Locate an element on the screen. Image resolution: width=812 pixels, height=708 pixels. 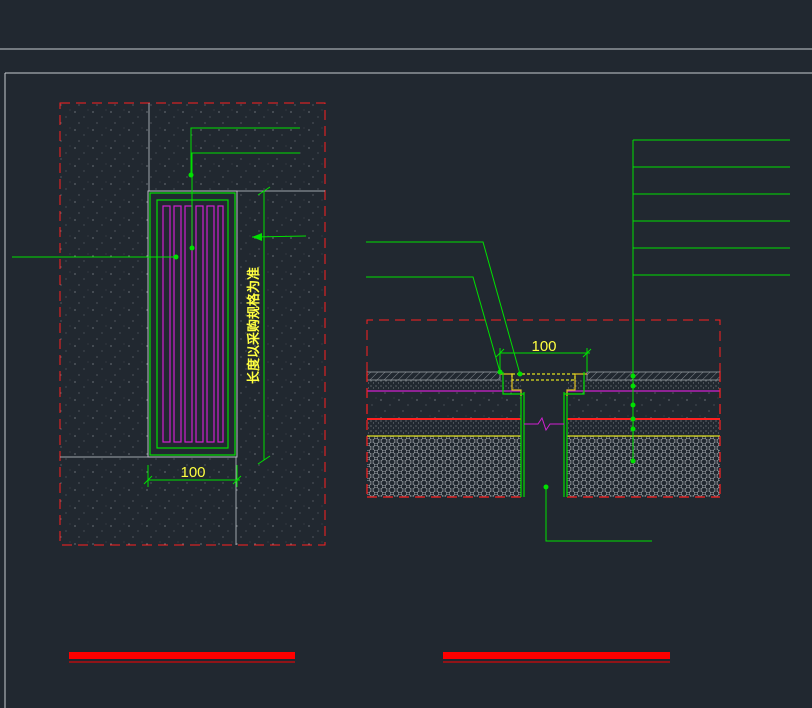
section-title-bar is located at coordinates (556, 655).